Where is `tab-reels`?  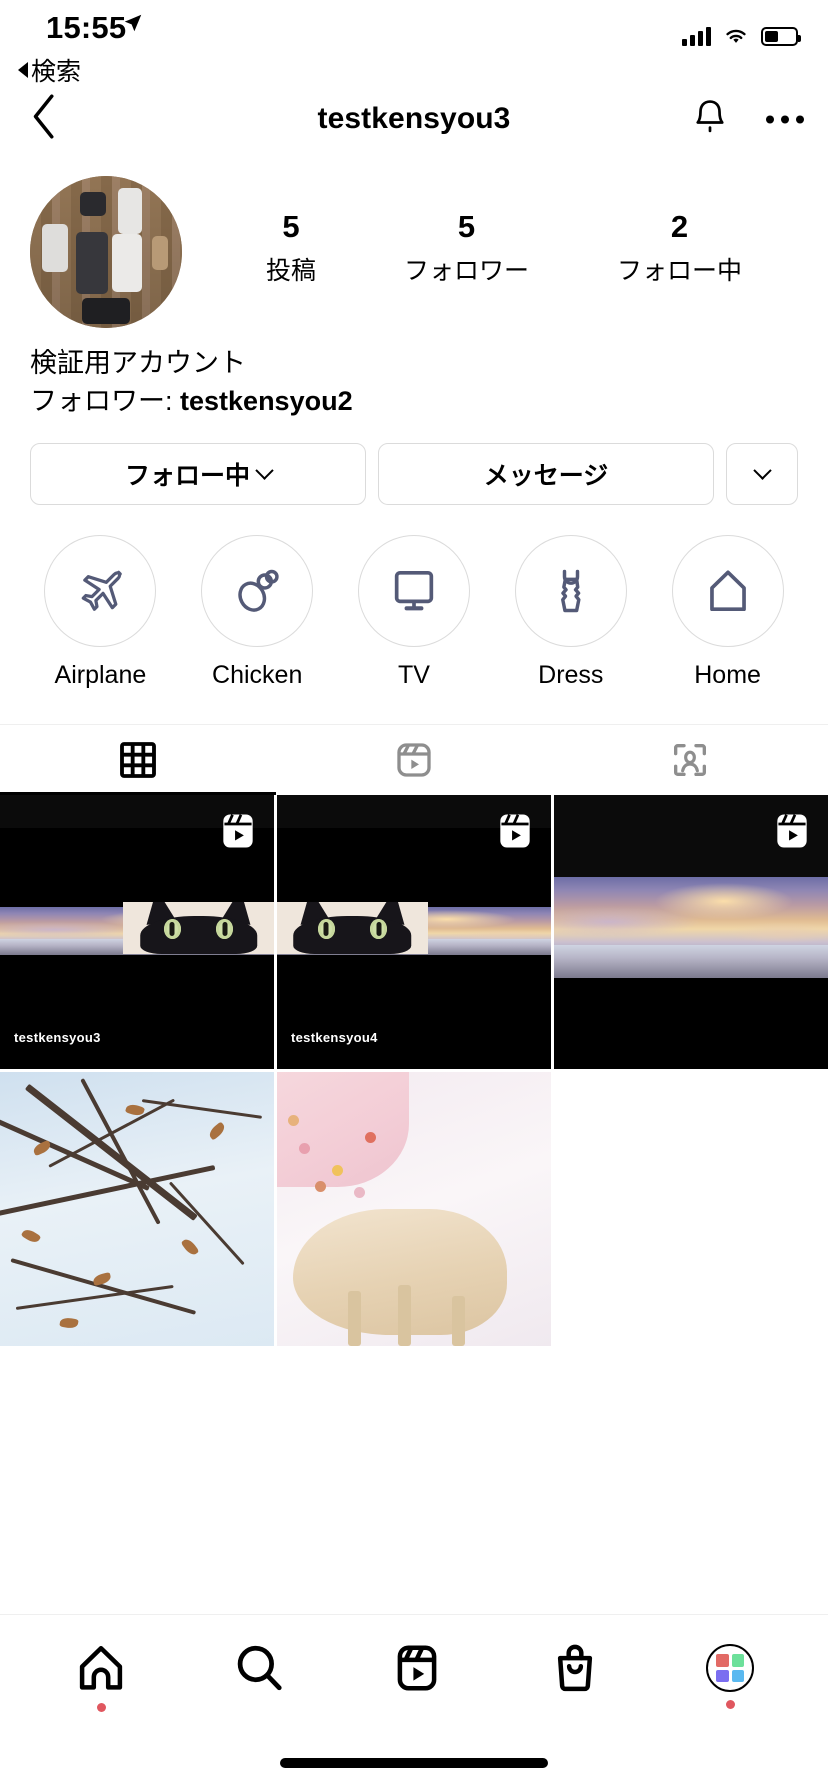 tab-reels is located at coordinates (414, 760).